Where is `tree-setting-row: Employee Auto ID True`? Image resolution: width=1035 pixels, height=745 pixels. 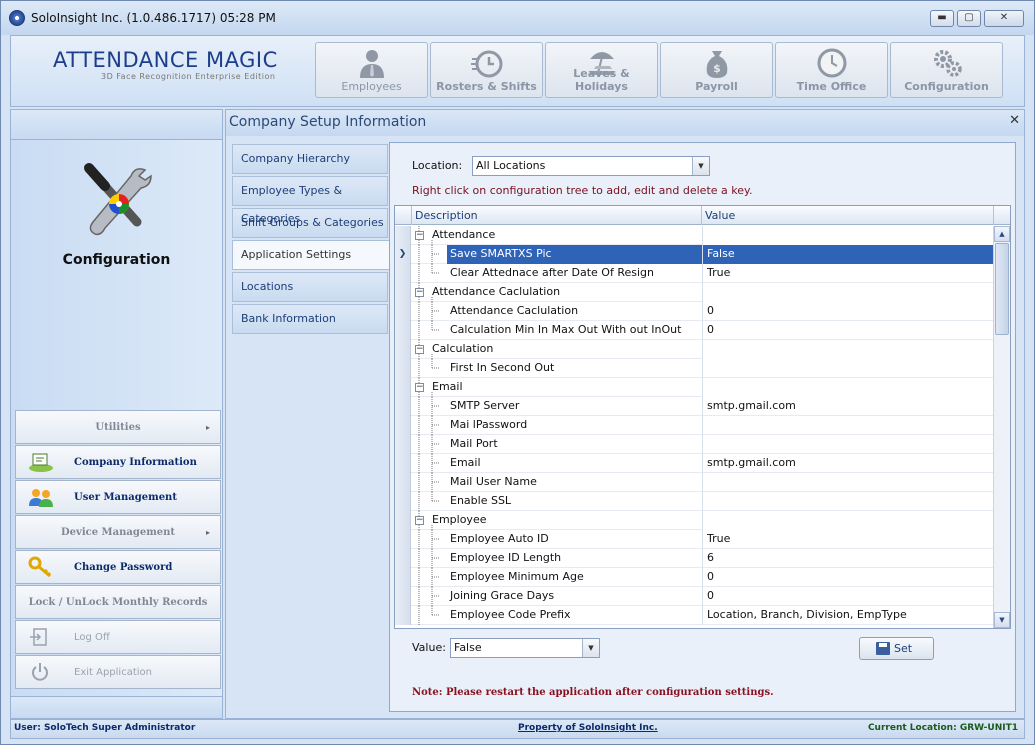 tree-setting-row: Employee Auto ID True is located at coordinates (694, 539).